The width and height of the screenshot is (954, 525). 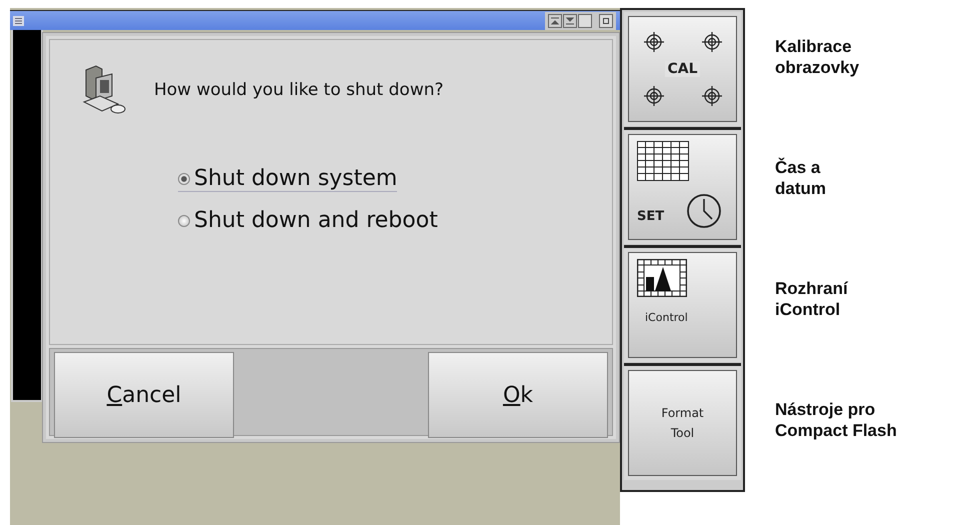 What do you see at coordinates (308, 220) in the screenshot?
I see `radio-option: Shut down and reboot` at bounding box center [308, 220].